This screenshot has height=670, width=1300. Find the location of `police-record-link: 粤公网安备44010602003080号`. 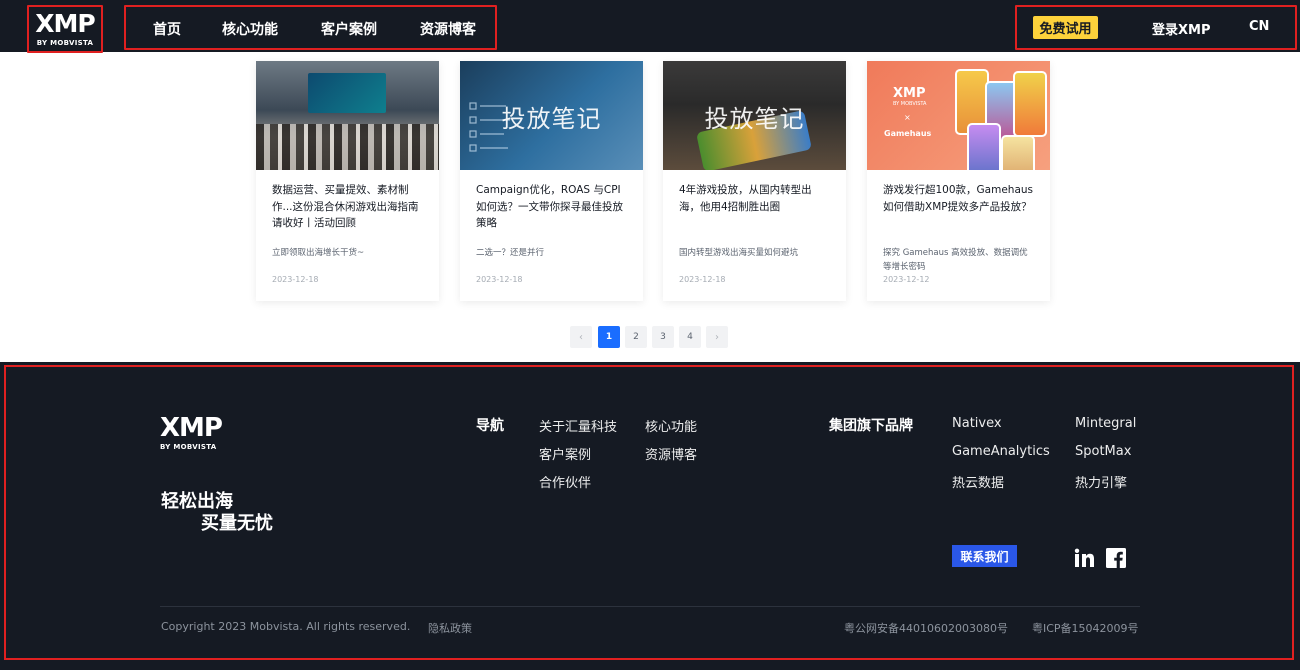

police-record-link: 粤公网安备44010602003080号 is located at coordinates (926, 628).